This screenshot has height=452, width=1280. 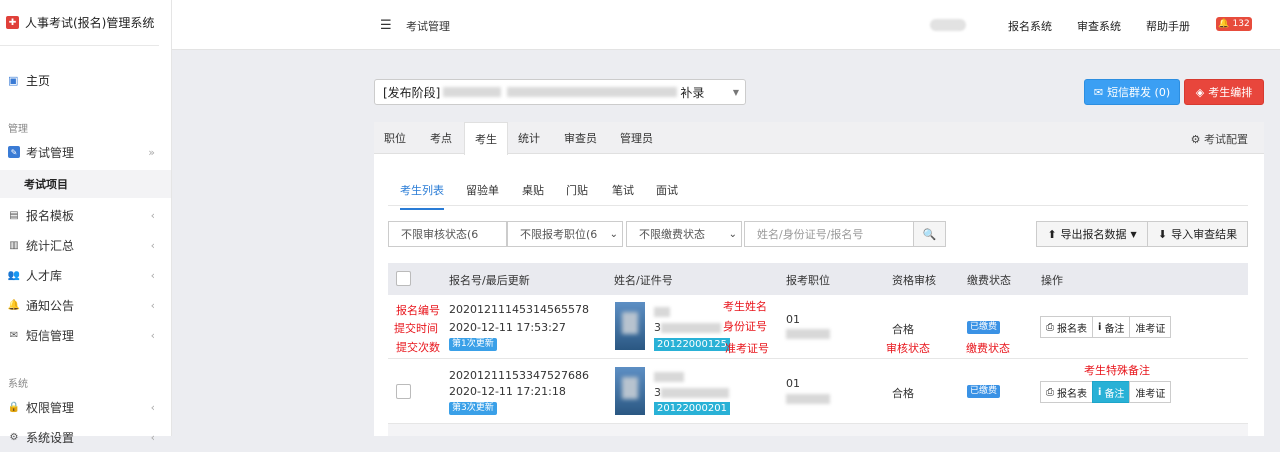 I want to click on logo-icon: ✚, so click(x=12, y=22).